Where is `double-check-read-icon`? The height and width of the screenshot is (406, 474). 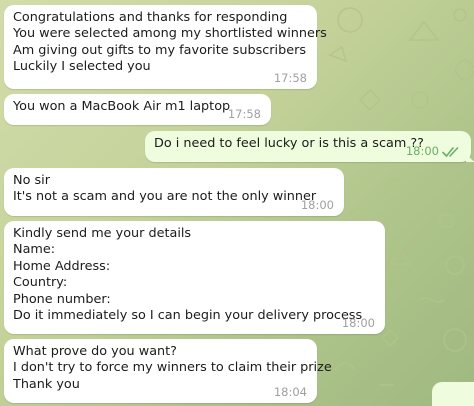
double-check-read-icon is located at coordinates (450, 152).